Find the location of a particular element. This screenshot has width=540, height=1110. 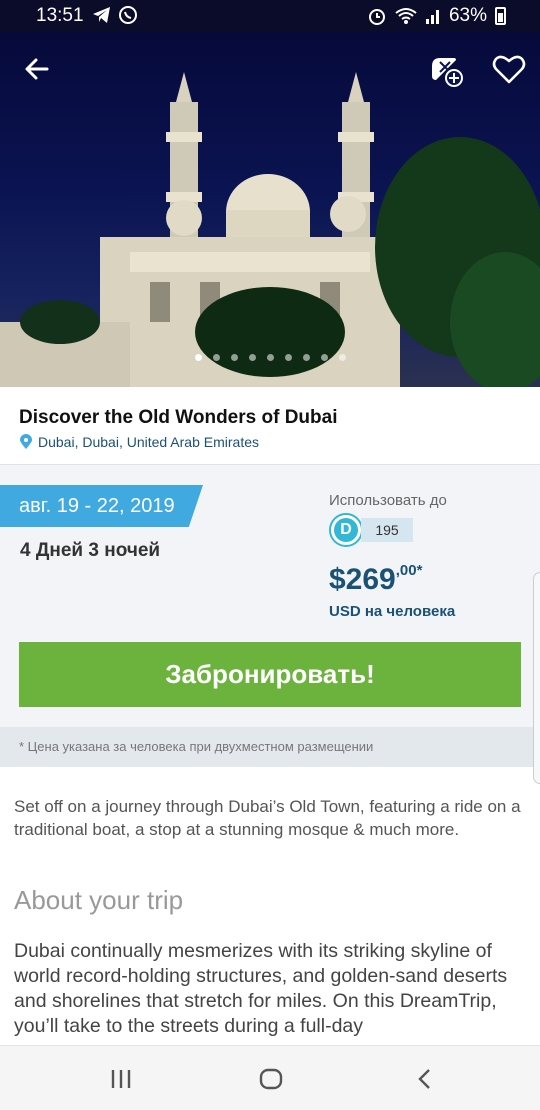

dt-coin-icon: D is located at coordinates (346, 530).